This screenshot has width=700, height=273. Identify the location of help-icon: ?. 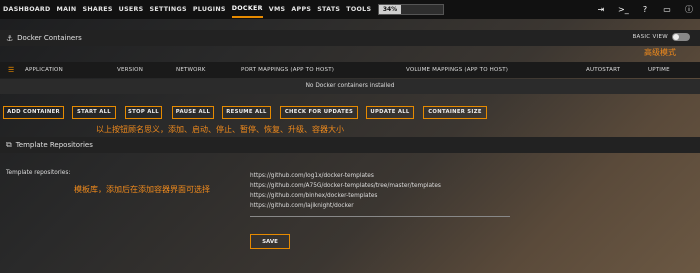
(645, 9).